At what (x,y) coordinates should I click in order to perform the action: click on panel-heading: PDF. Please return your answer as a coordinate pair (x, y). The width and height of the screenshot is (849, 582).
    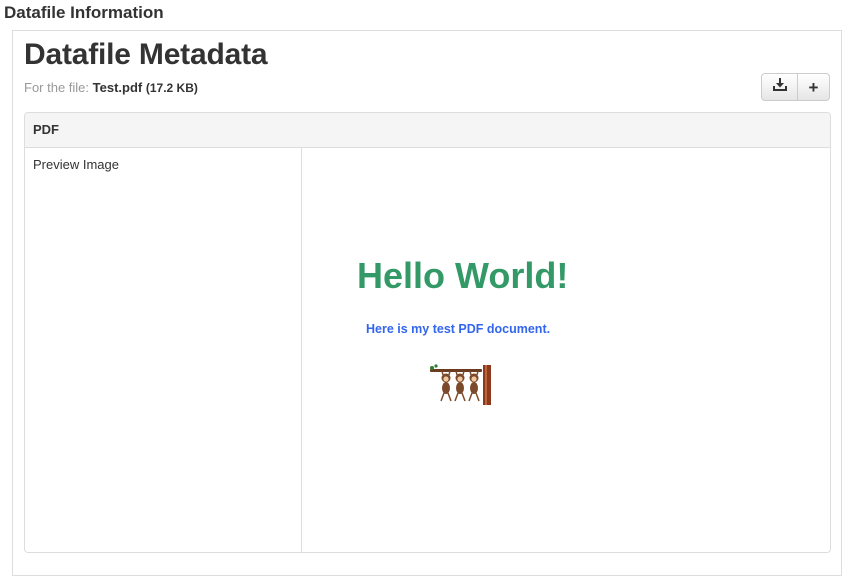
    Looking at the image, I should click on (427, 130).